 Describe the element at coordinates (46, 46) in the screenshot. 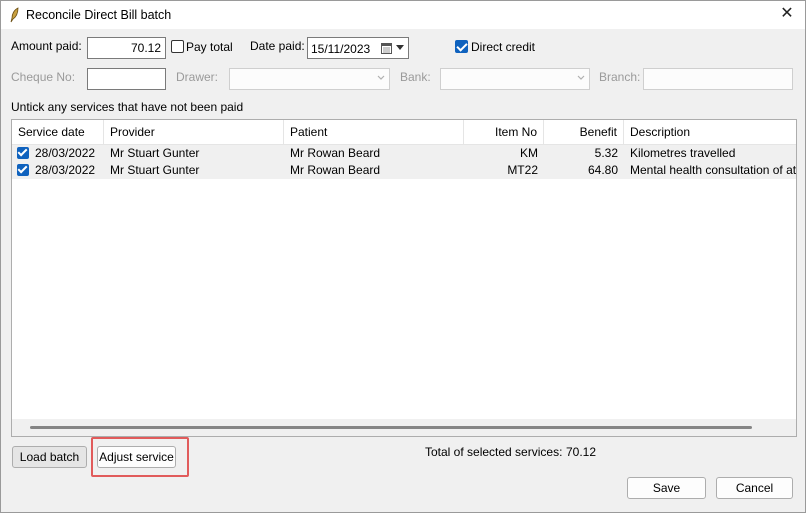

I see `amount-paid-label: Amount paid:` at that location.